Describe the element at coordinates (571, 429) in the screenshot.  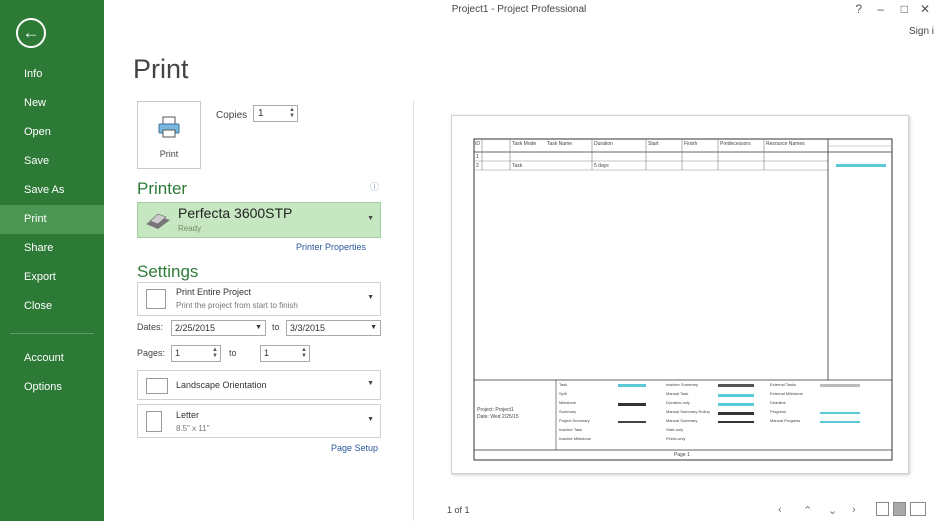
I see `legend-item: Inactive Task` at that location.